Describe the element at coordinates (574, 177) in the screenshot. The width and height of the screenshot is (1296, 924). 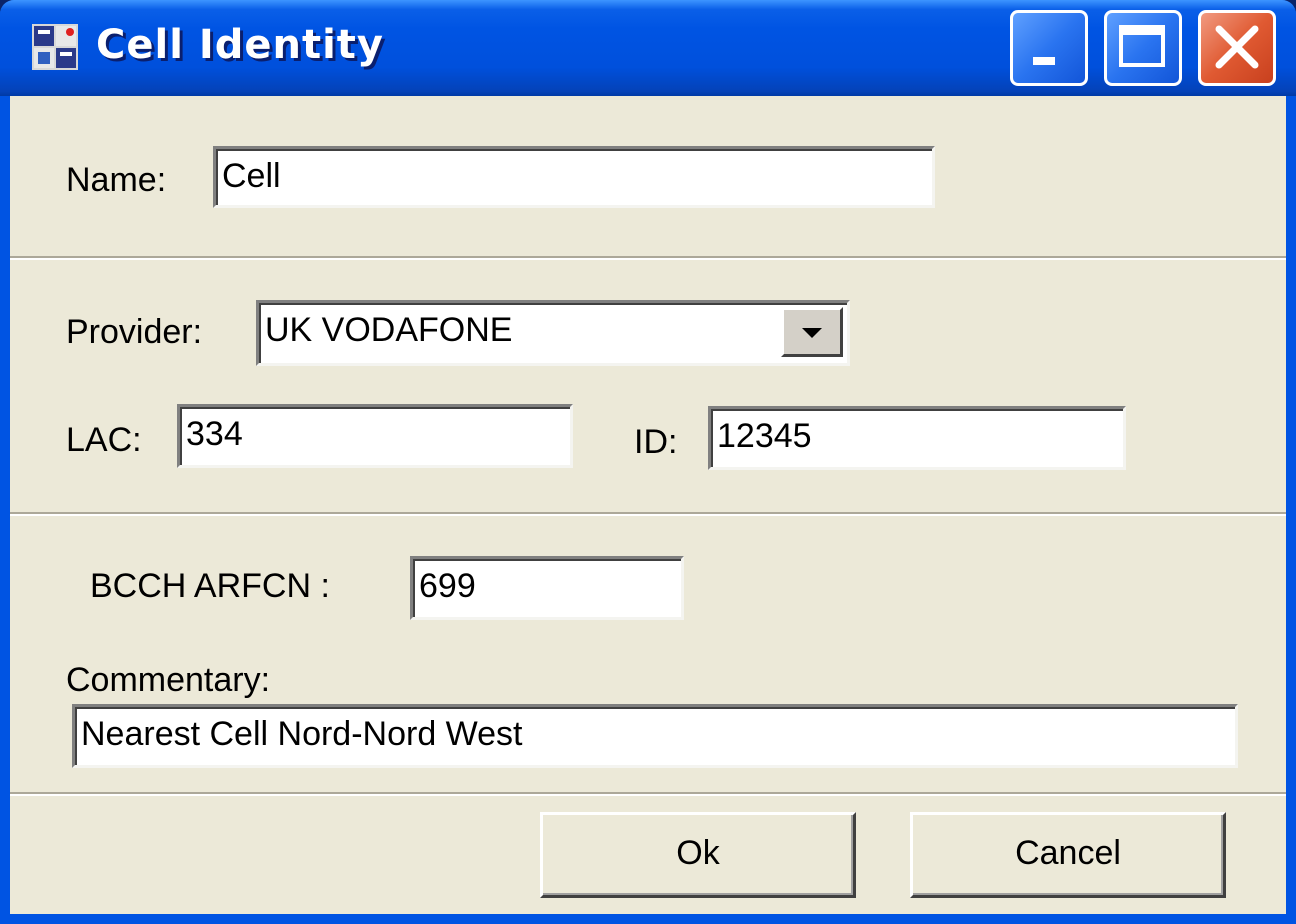
I see `name-input: Cell` at that location.